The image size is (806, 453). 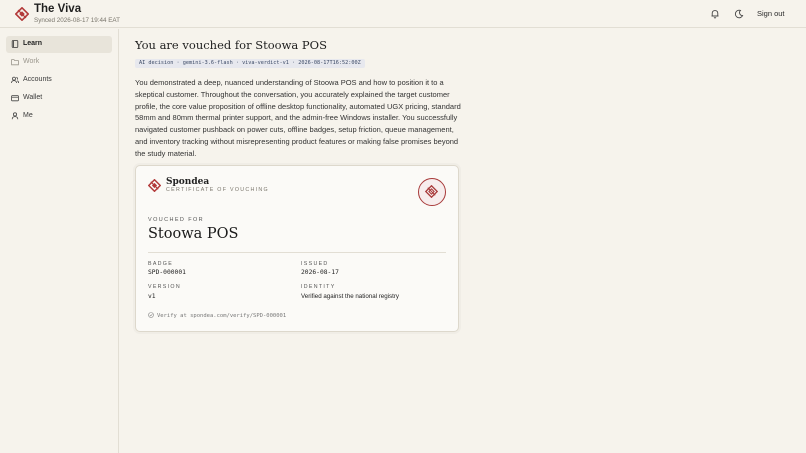 What do you see at coordinates (37, 79) in the screenshot?
I see `sidebar-item-label: Accounts` at bounding box center [37, 79].